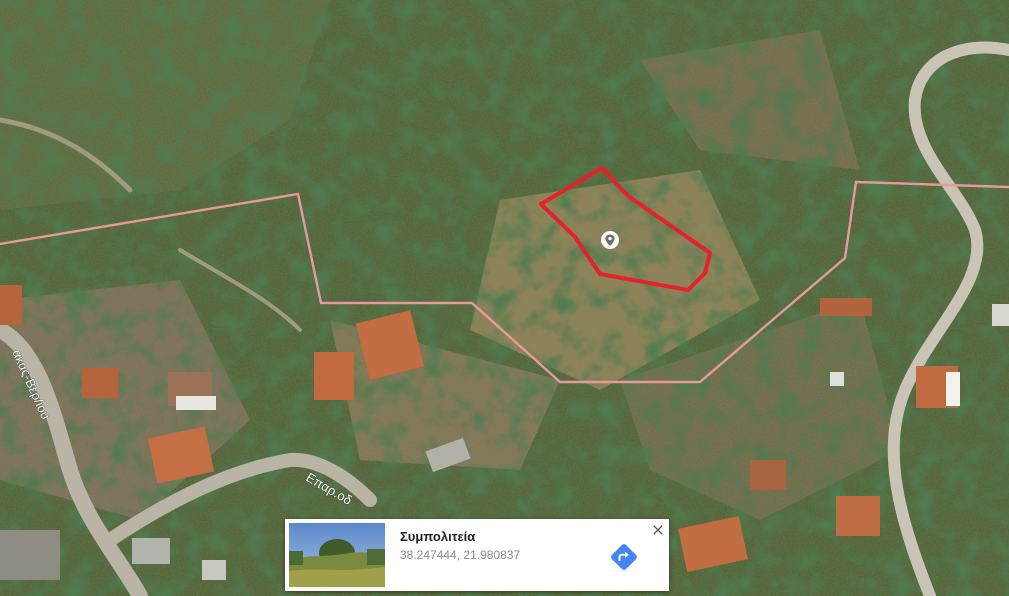 This screenshot has width=1009, height=596. What do you see at coordinates (658, 530) in the screenshot?
I see `close-button: ×` at bounding box center [658, 530].